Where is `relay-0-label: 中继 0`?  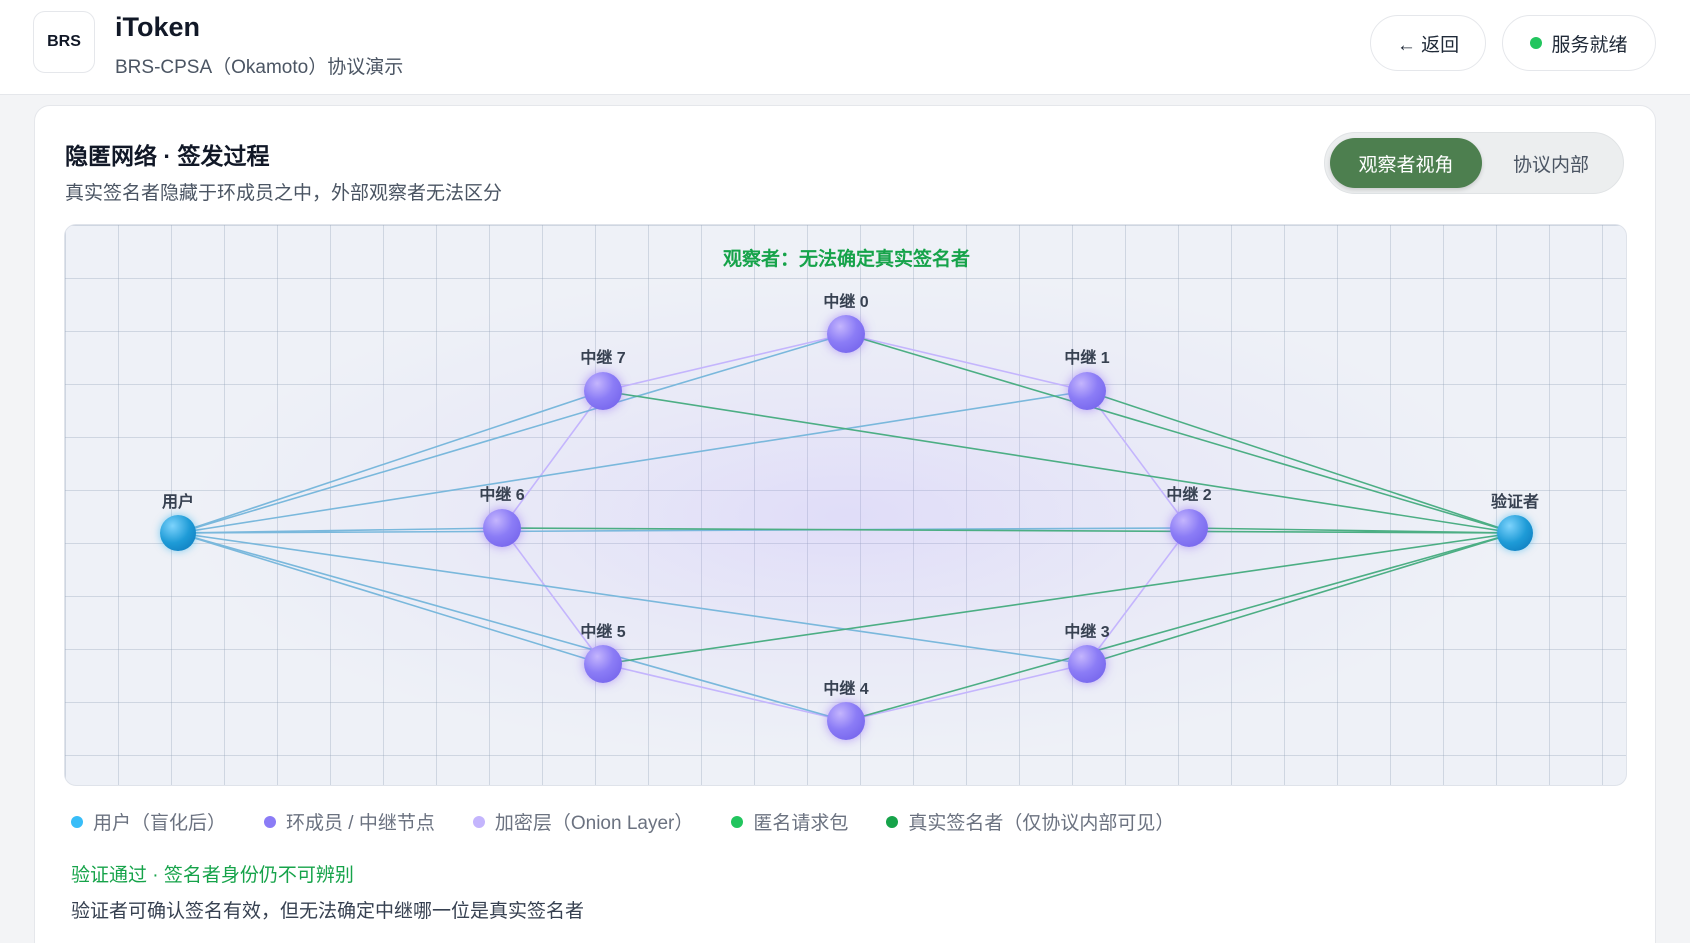
relay-0-label: 中继 0 is located at coordinates (846, 302).